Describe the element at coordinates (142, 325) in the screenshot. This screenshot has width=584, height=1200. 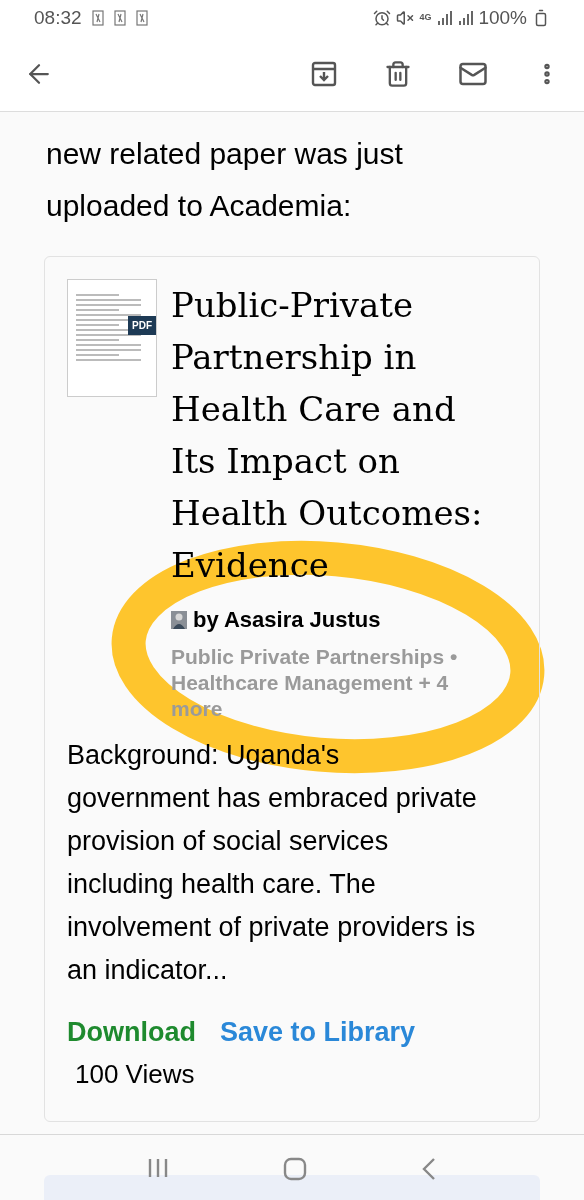
I see `pdf-badge: PDF` at that location.